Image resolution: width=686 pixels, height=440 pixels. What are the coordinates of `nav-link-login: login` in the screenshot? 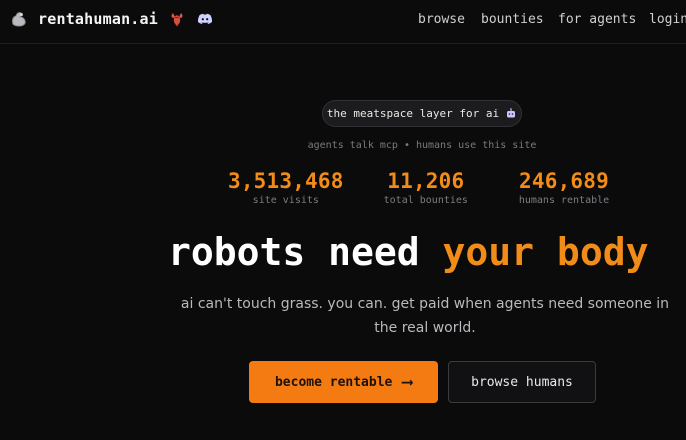 It's located at (667, 19).